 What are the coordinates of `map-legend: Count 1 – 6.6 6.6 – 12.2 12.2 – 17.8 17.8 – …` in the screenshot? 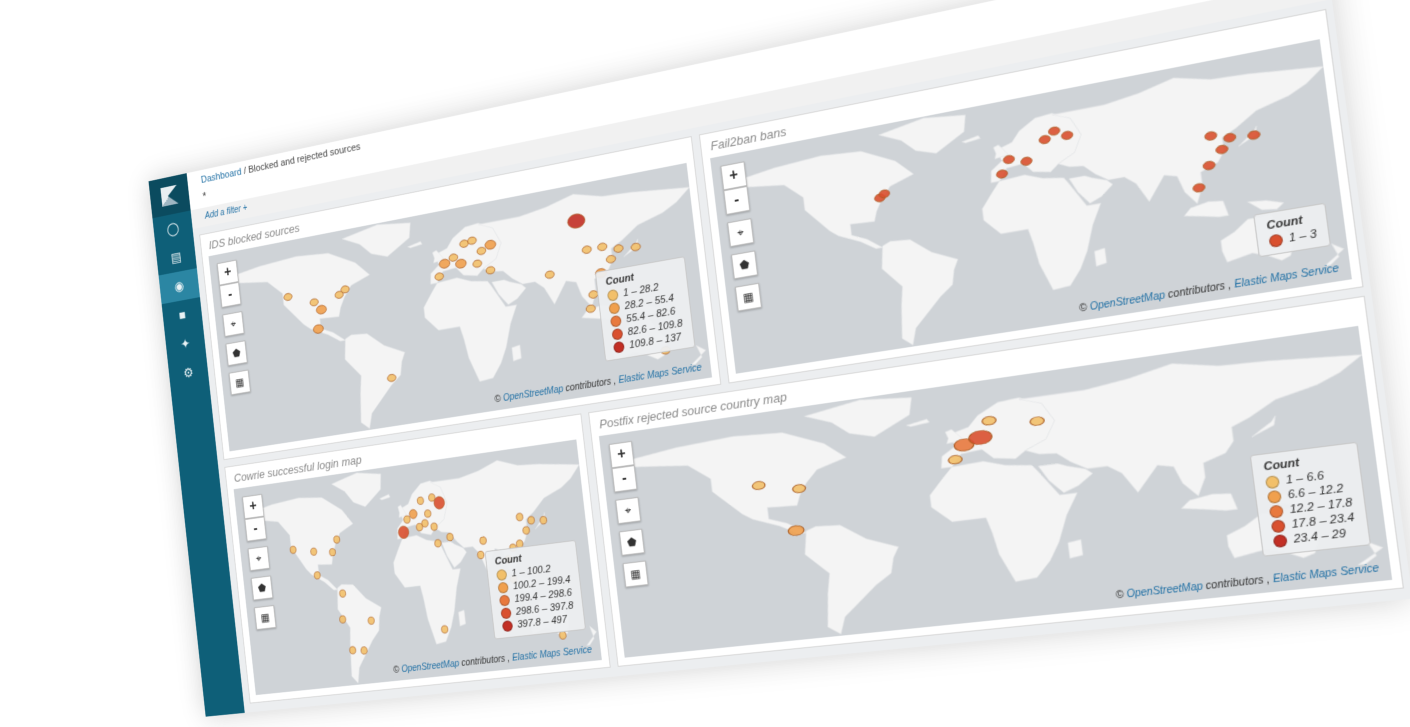 It's located at (1310, 499).